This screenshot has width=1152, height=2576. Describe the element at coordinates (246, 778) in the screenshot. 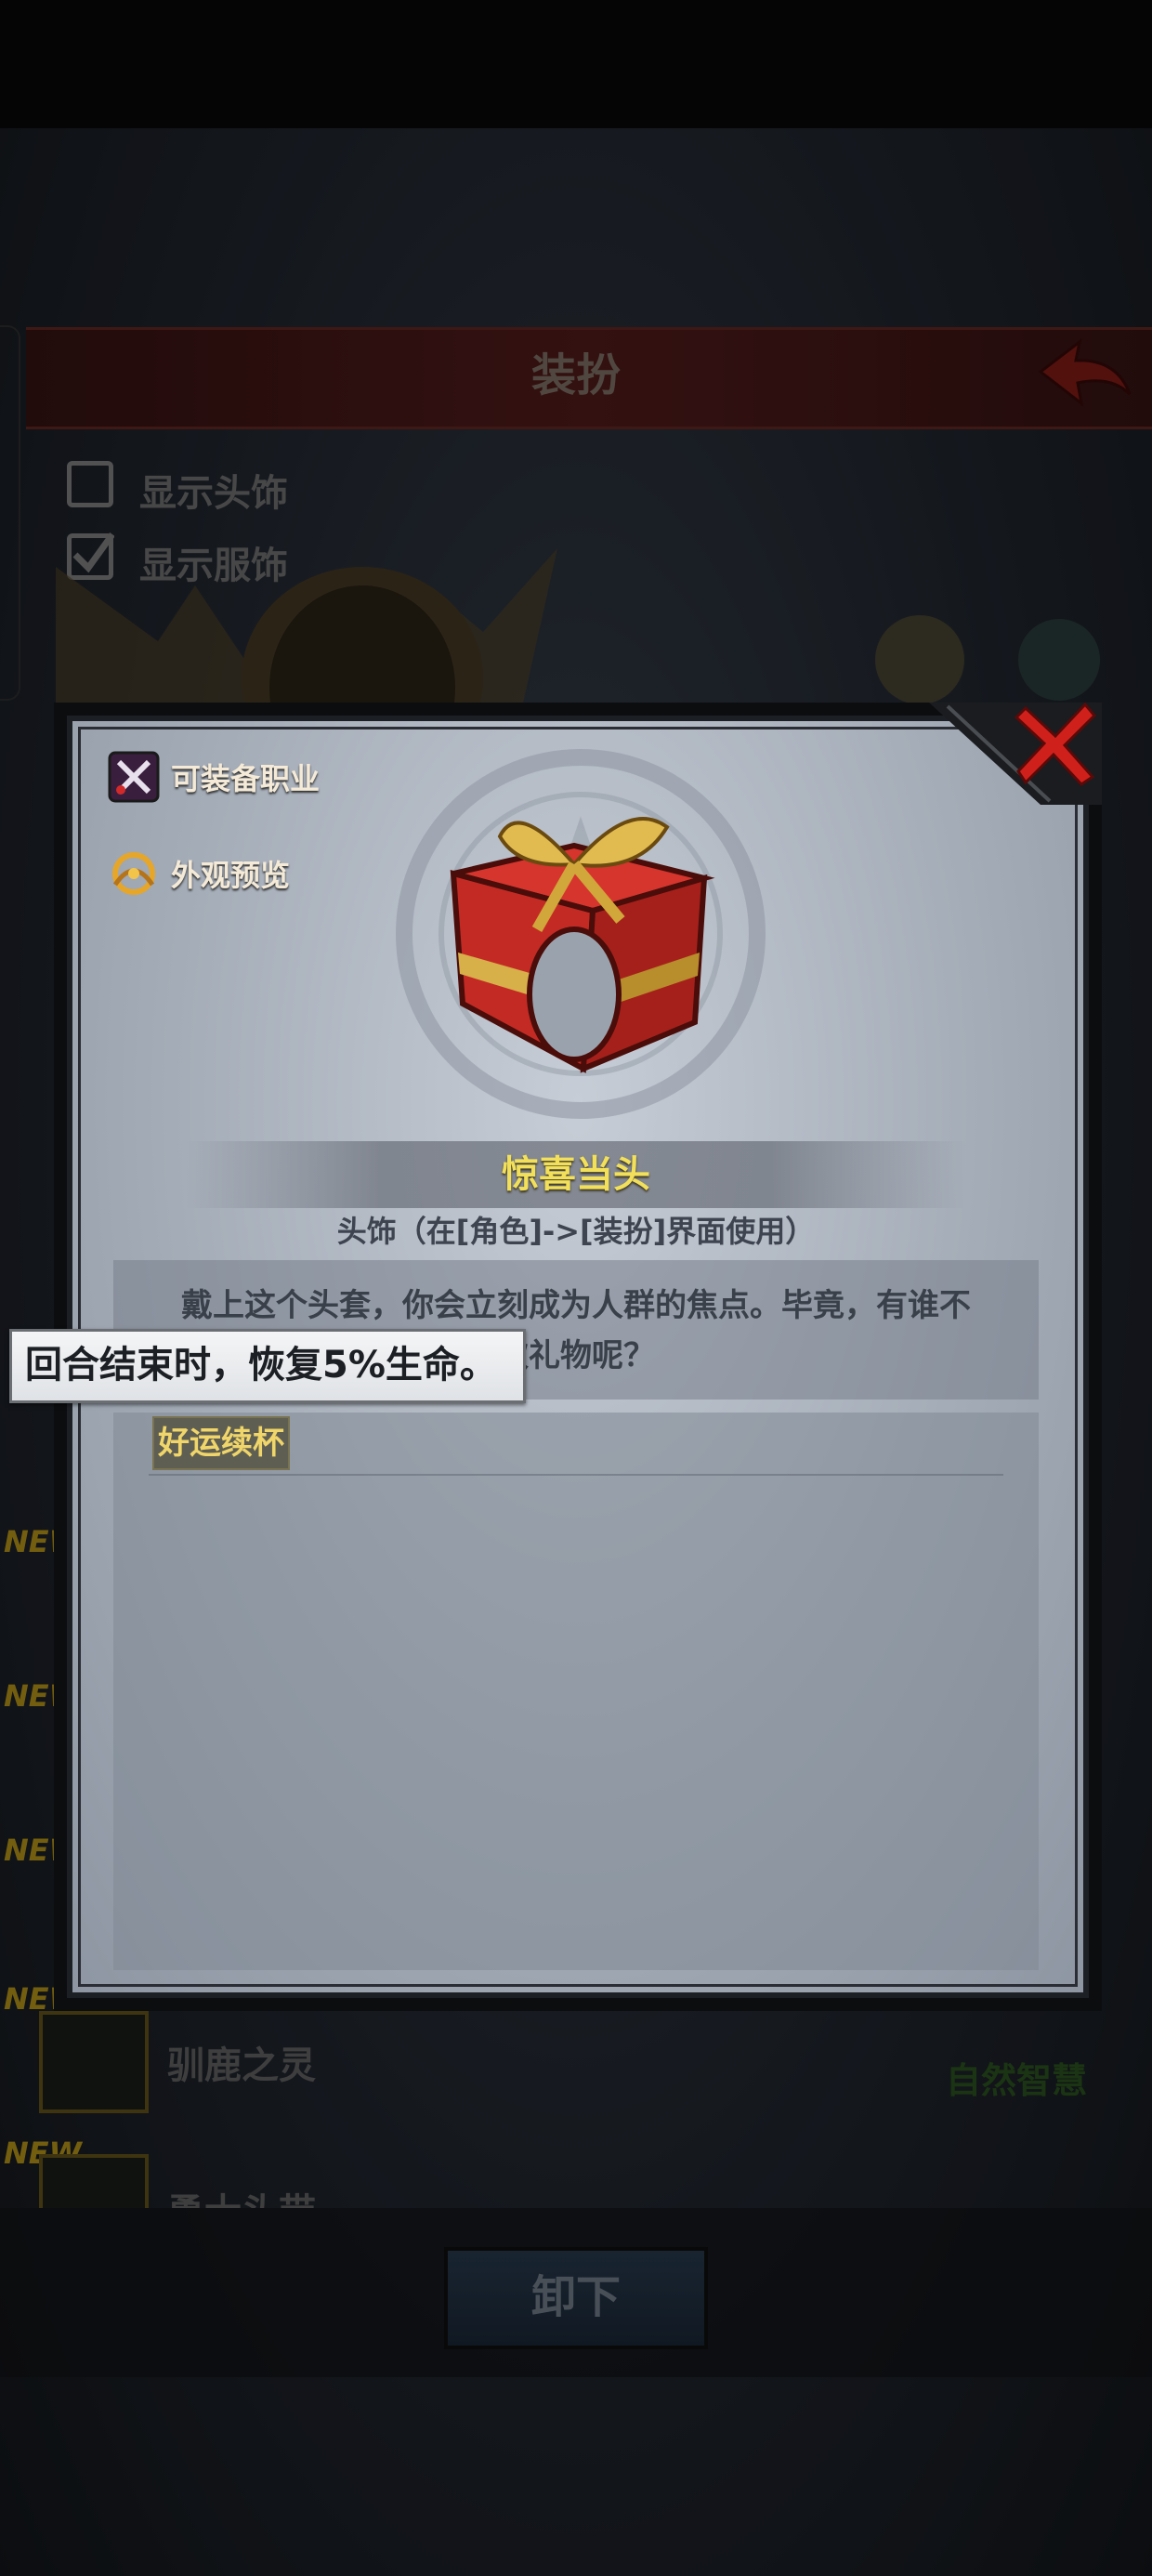

I see `equip-class-label: 可装备职业` at that location.